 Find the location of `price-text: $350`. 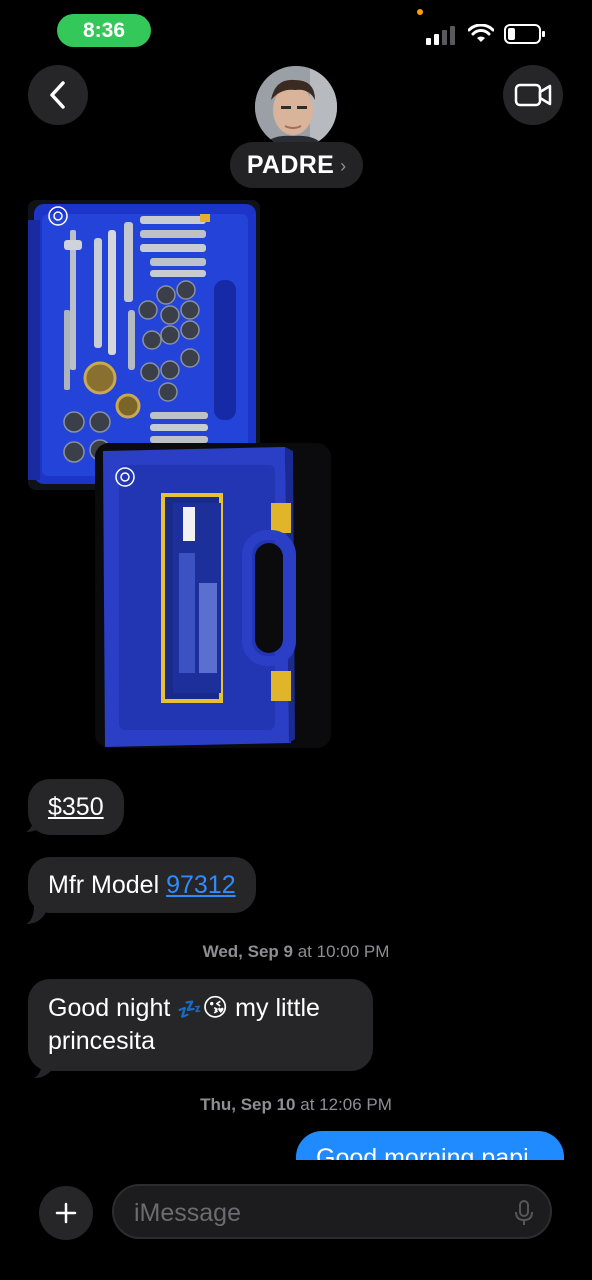

price-text: $350 is located at coordinates (76, 807).